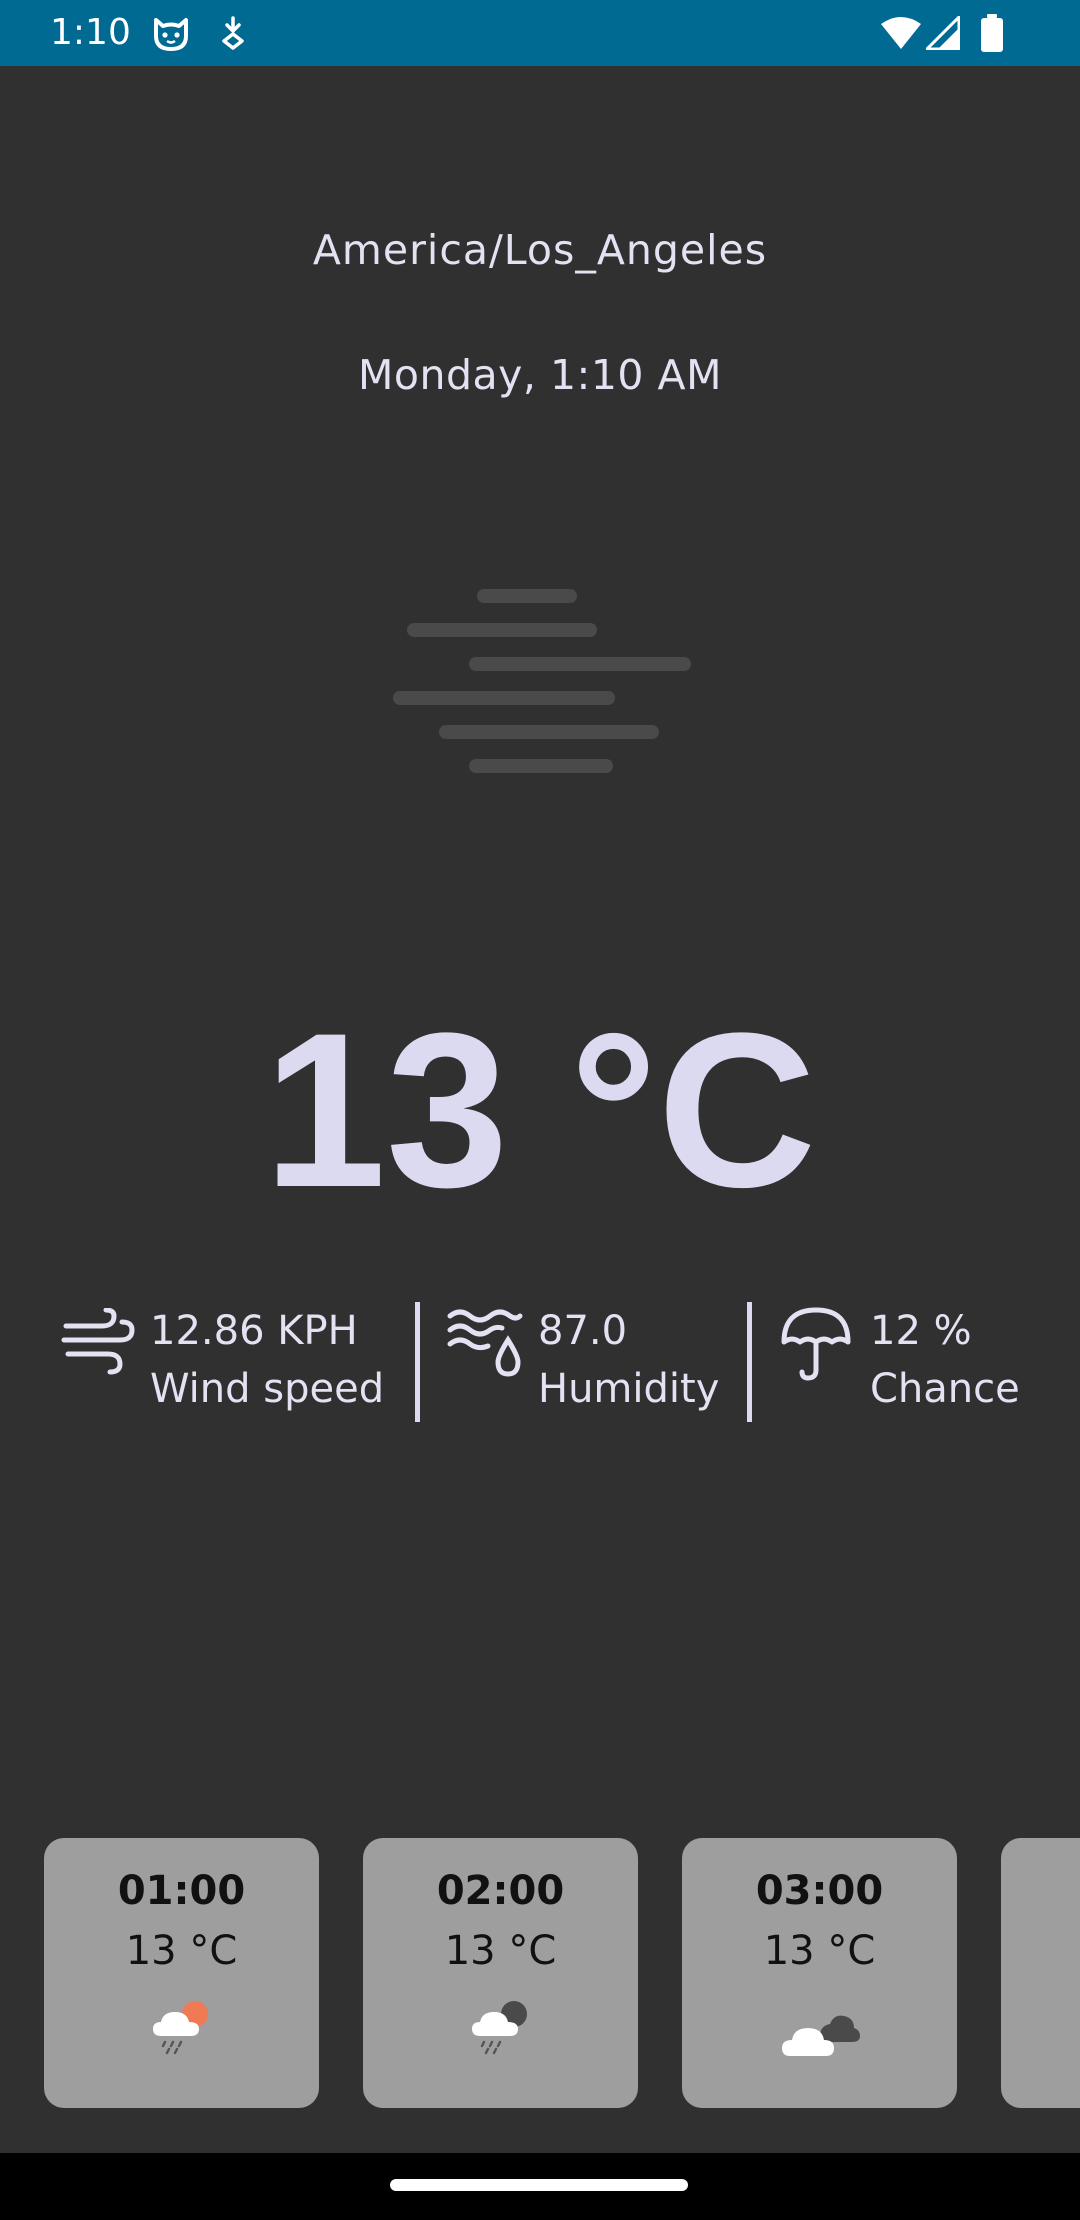  Describe the element at coordinates (945, 1389) in the screenshot. I see `rain-chance-label: Chance` at that location.